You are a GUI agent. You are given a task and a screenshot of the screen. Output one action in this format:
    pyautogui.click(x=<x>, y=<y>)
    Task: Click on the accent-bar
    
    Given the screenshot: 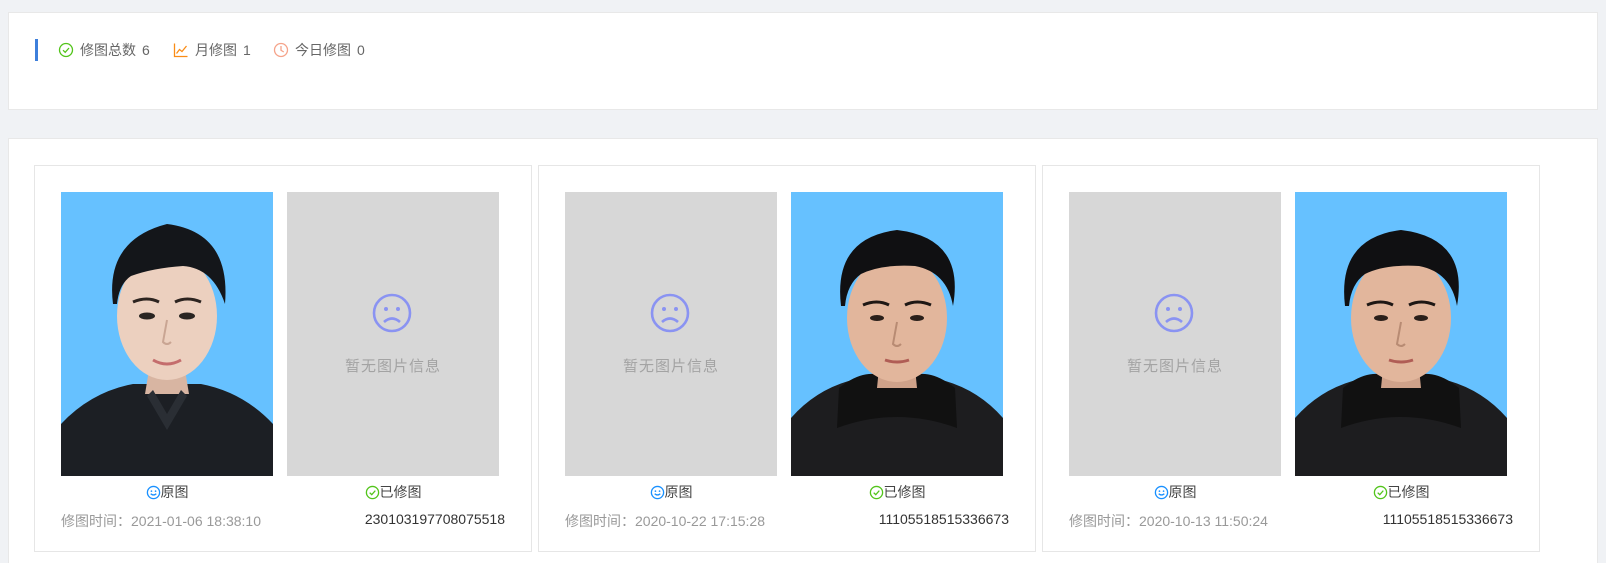 What is the action you would take?
    pyautogui.click(x=36, y=50)
    